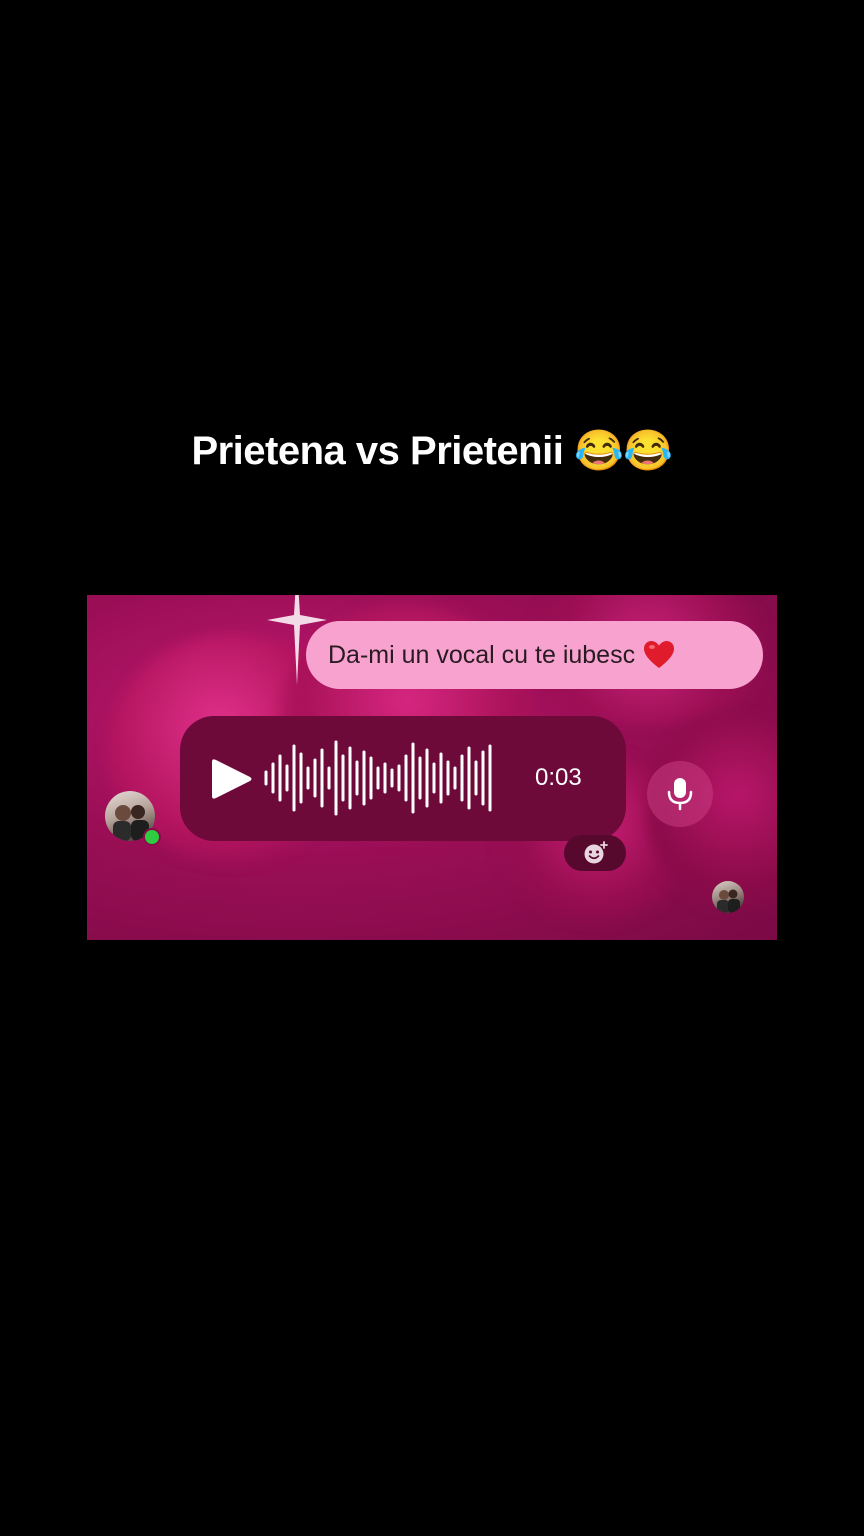  I want to click on play-icon, so click(232, 779).